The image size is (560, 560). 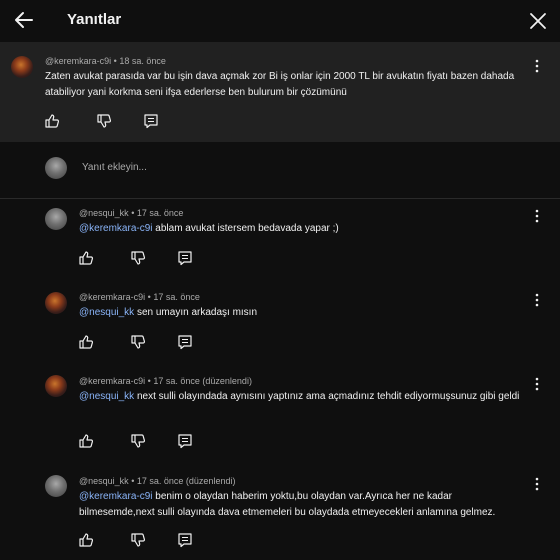 I want to click on header-bar: Yanıtlar, so click(x=280, y=21).